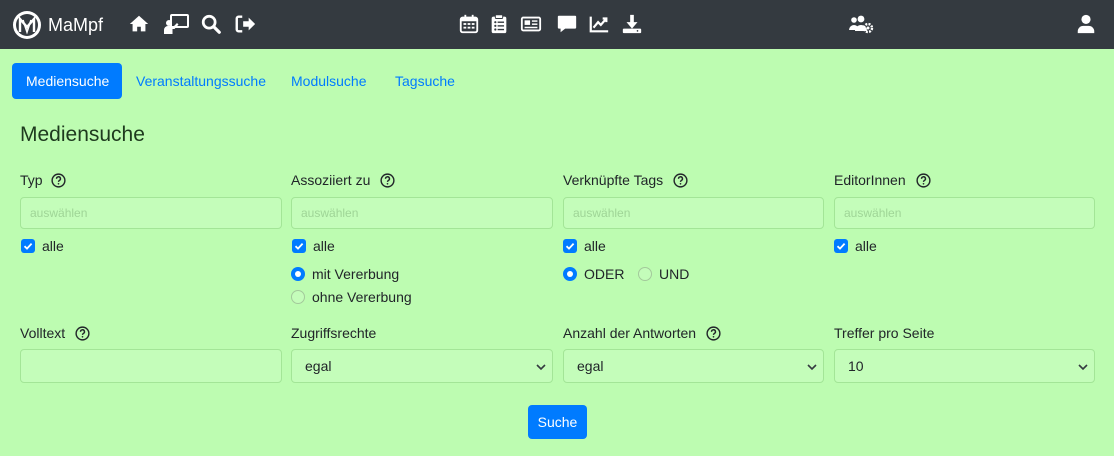 The image size is (1114, 456). I want to click on editors-all-label: alle, so click(866, 246).